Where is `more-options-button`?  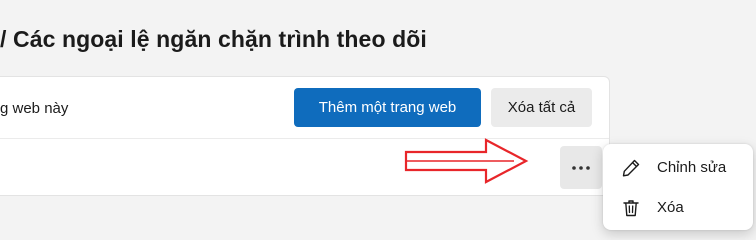 more-options-button is located at coordinates (581, 167).